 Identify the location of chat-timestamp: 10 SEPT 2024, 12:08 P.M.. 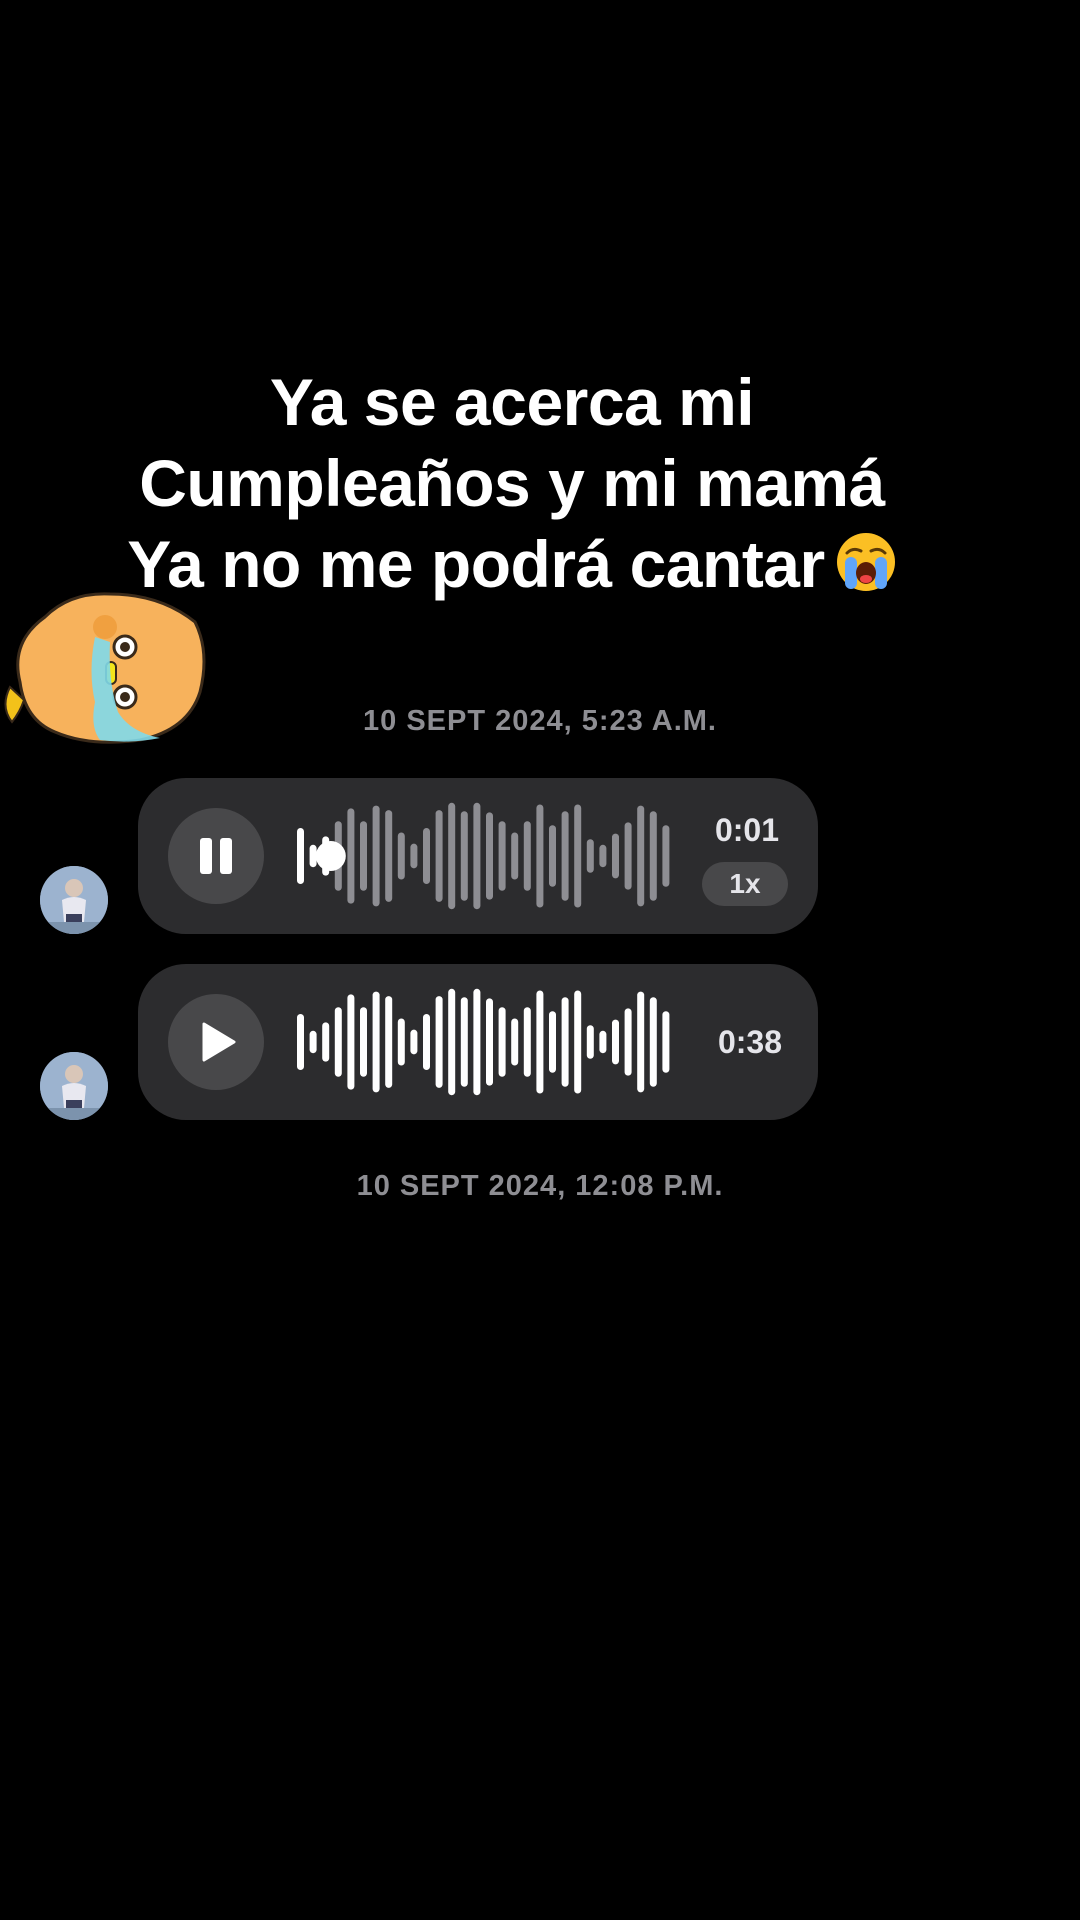
(540, 1186).